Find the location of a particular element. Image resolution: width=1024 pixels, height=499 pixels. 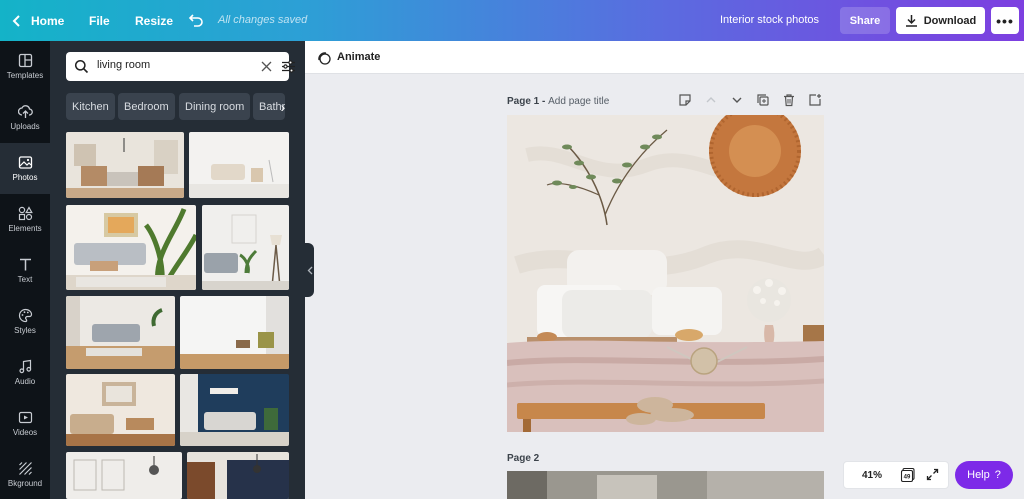

rail-item-styles: Styles is located at coordinates (25, 321).